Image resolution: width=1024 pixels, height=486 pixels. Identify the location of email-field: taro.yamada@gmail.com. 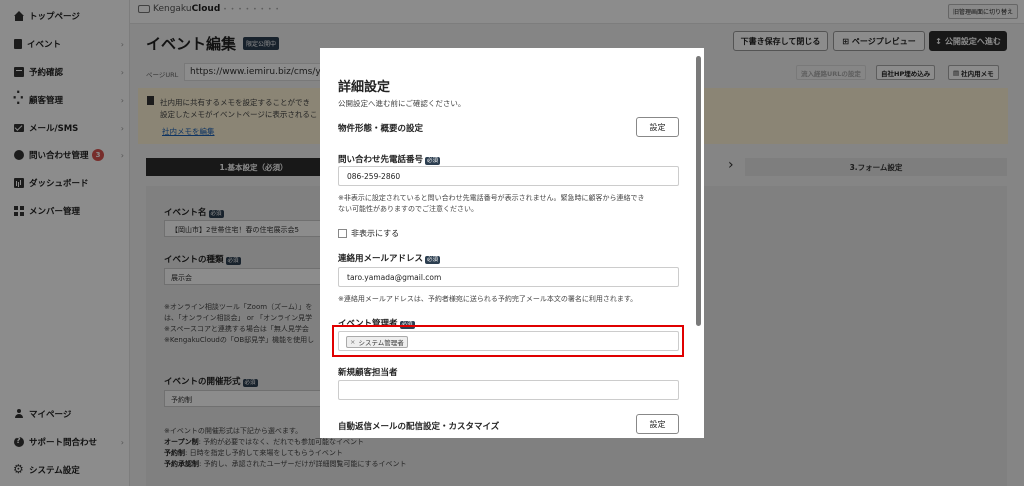
(508, 277).